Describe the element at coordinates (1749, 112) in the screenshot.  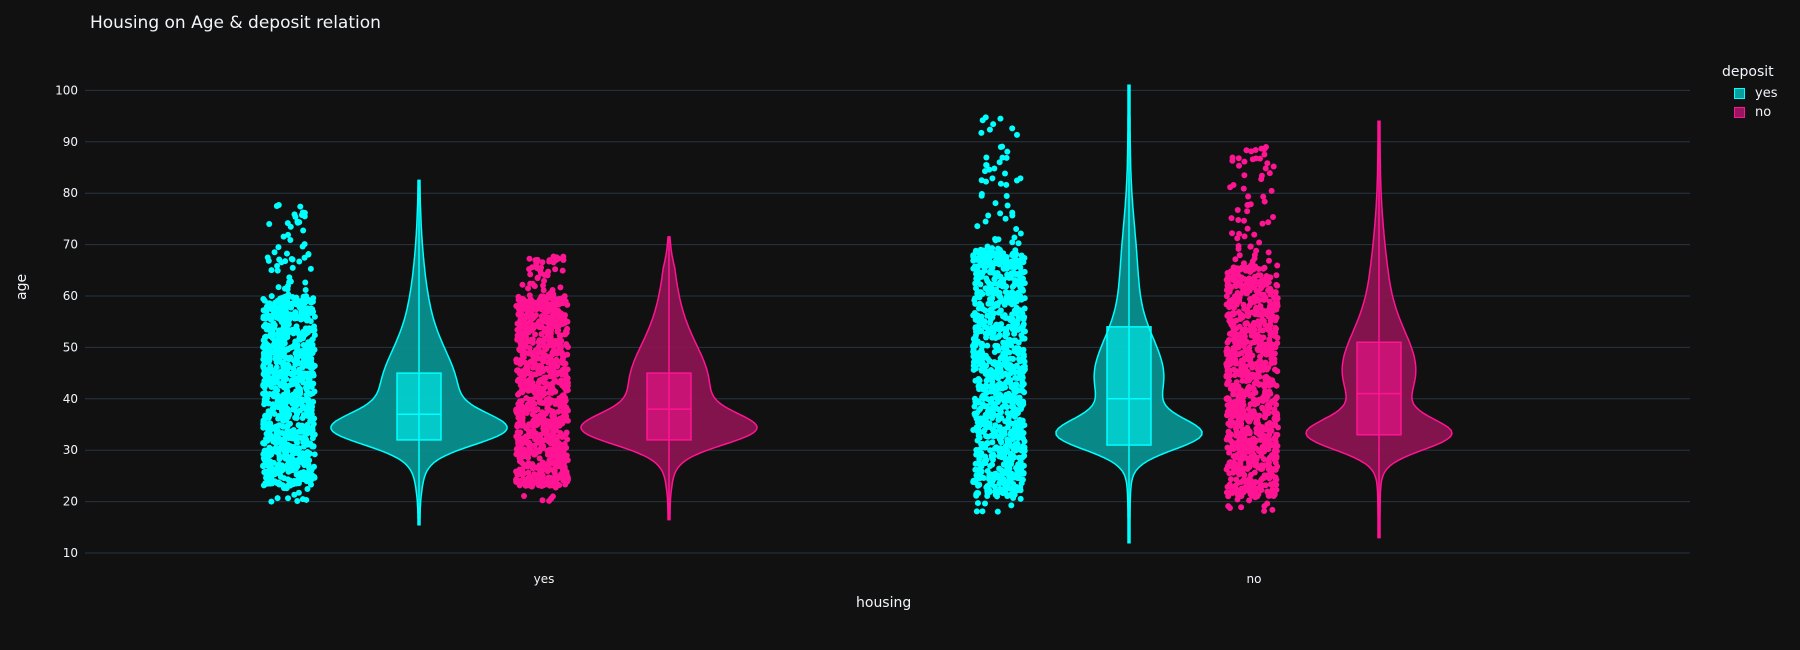
I see `legend-item-no: no` at that location.